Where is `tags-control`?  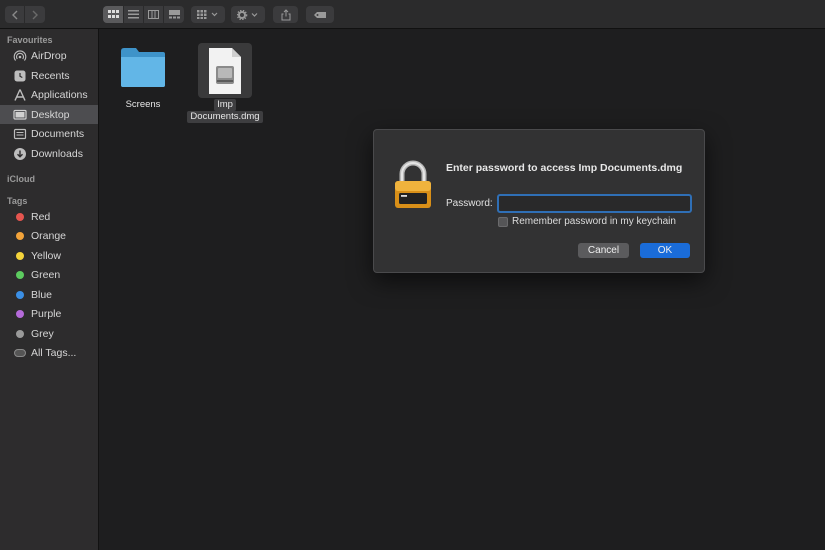 tags-control is located at coordinates (320, 14).